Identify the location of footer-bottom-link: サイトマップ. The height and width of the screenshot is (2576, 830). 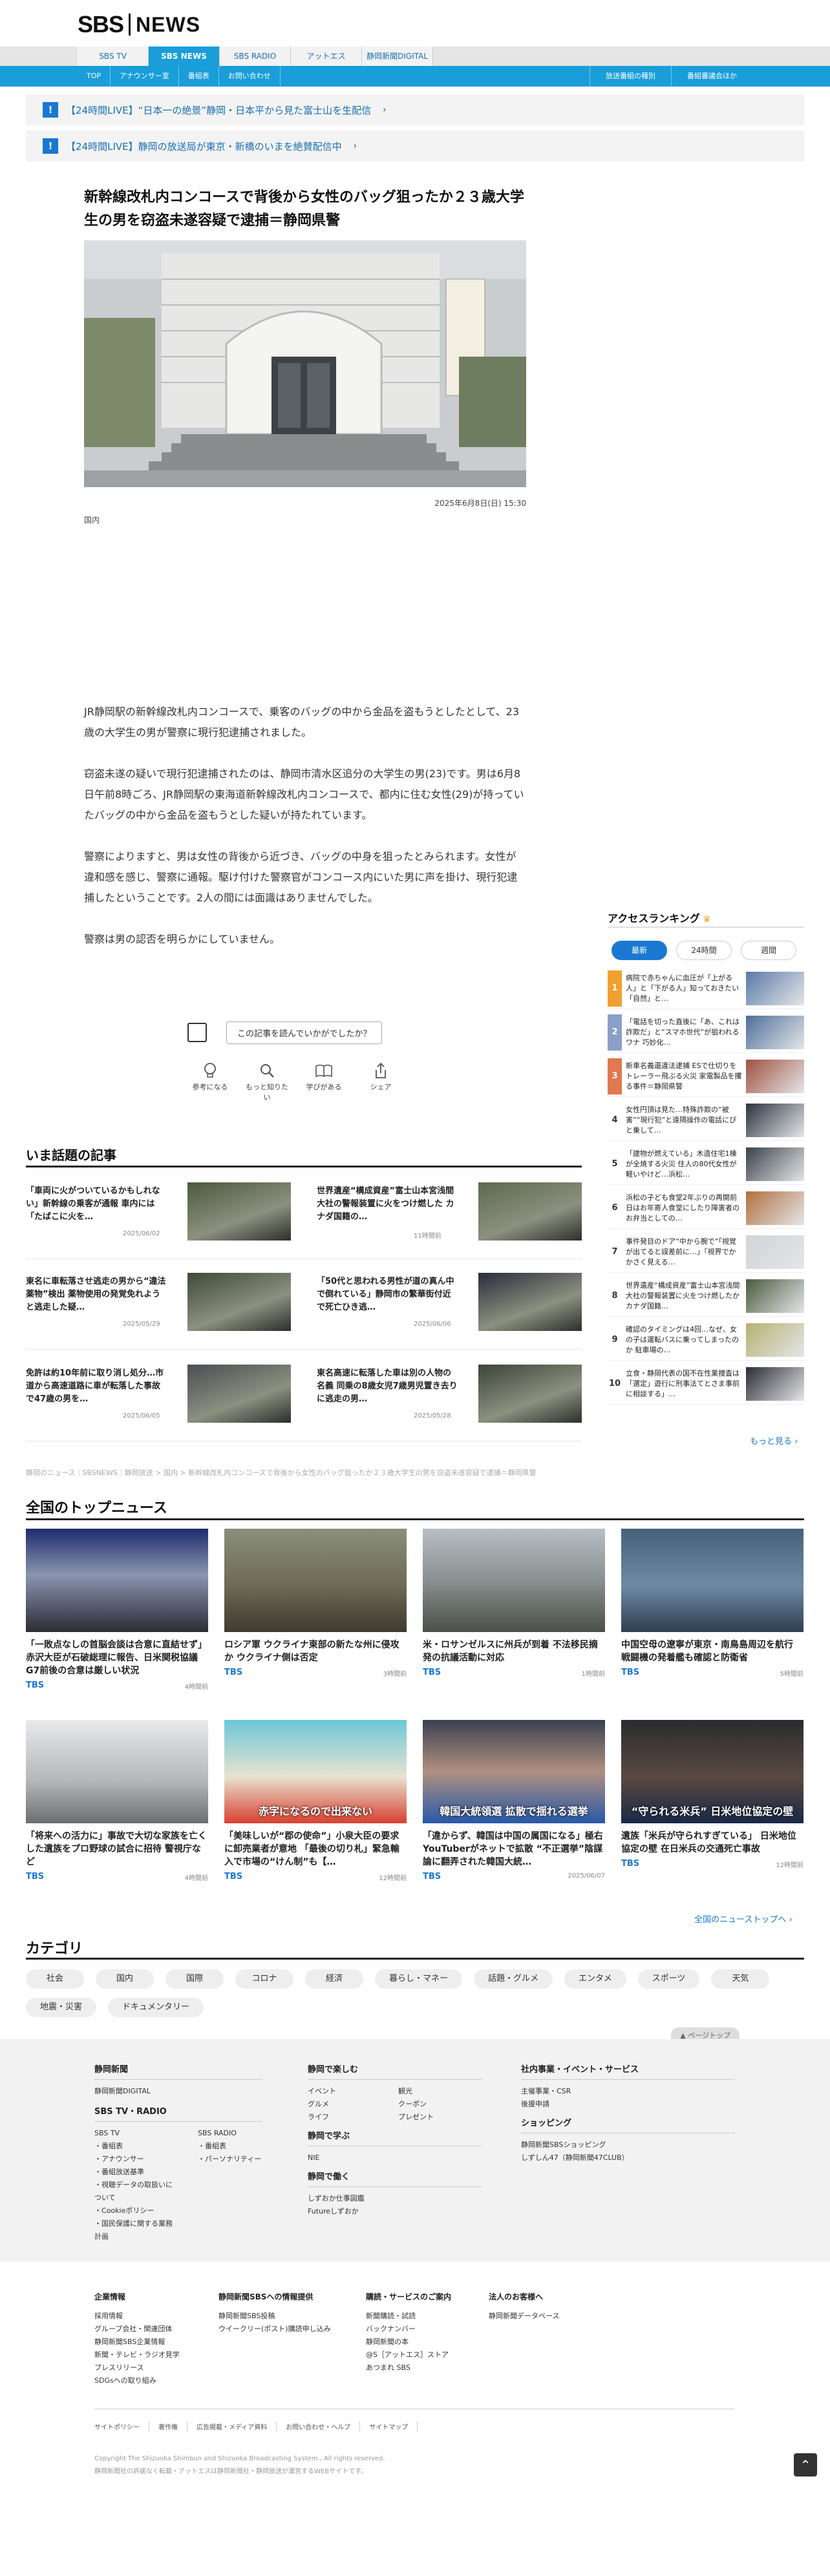
(389, 2426).